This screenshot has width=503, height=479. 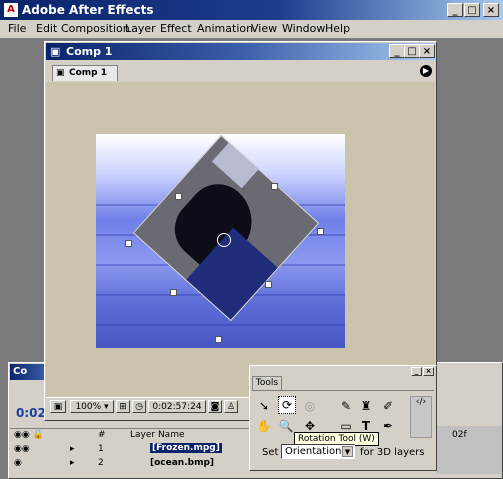 I want to click on visibility-icon: ◉, so click(x=18, y=463).